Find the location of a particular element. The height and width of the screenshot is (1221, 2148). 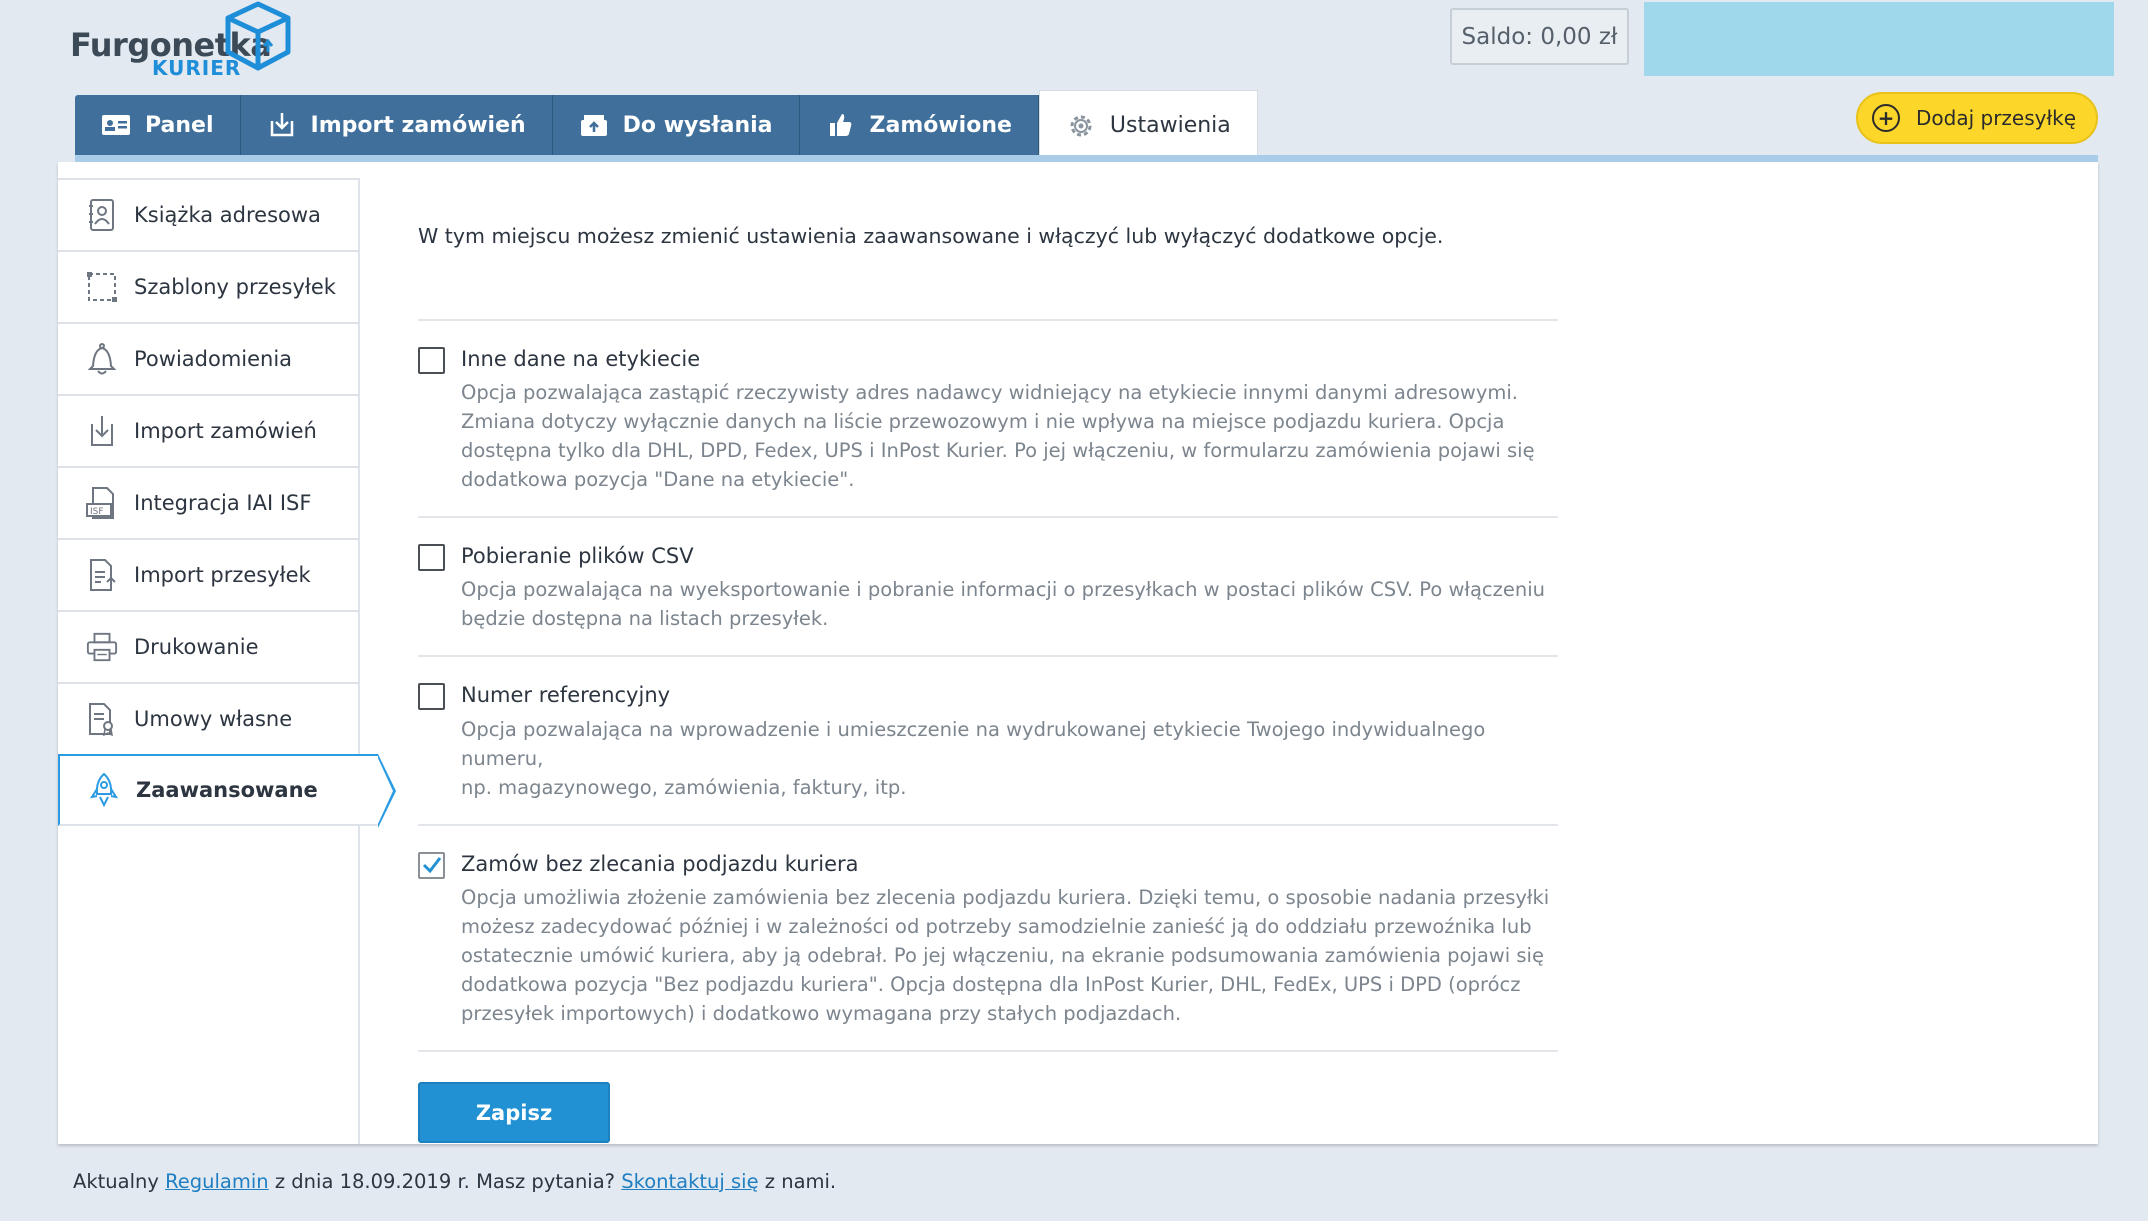

tab-import-orders: Import zamówień is located at coordinates (396, 125).